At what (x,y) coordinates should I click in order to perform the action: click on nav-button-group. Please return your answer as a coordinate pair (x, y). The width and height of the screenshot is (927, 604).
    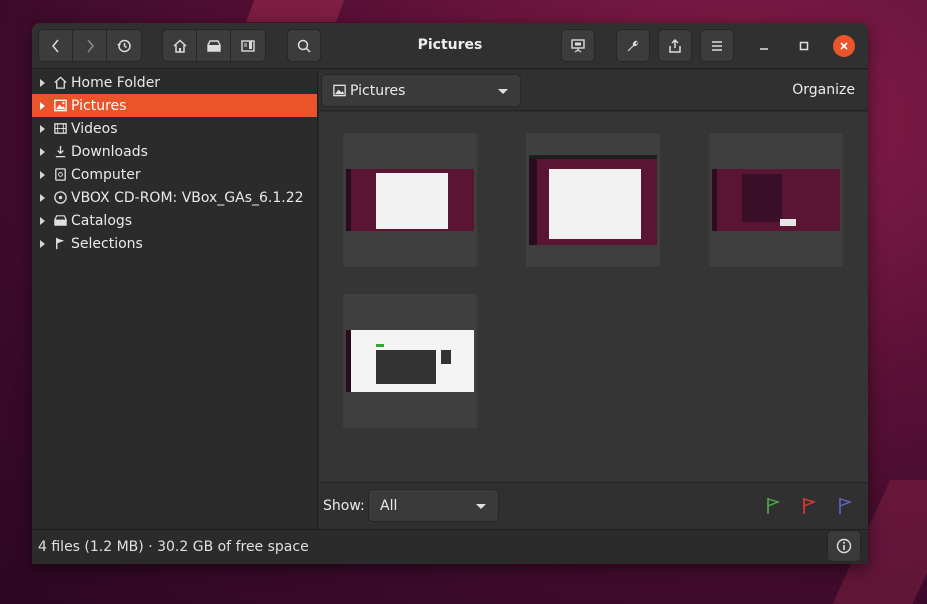
    Looking at the image, I should click on (90, 45).